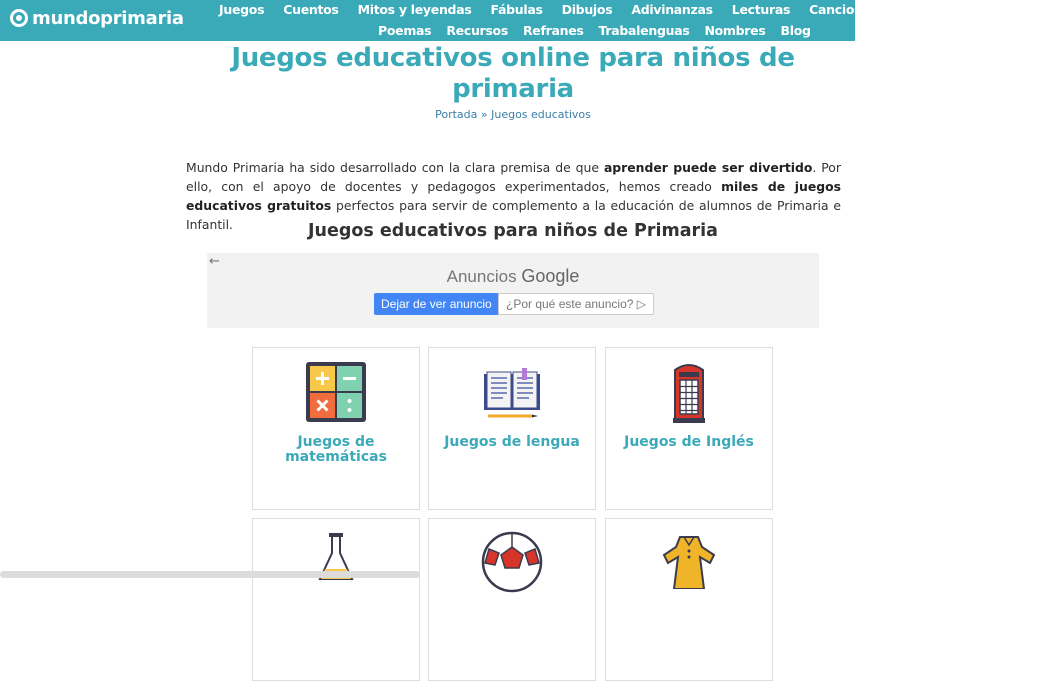  What do you see at coordinates (336, 599) in the screenshot?
I see `card-ciencias` at bounding box center [336, 599].